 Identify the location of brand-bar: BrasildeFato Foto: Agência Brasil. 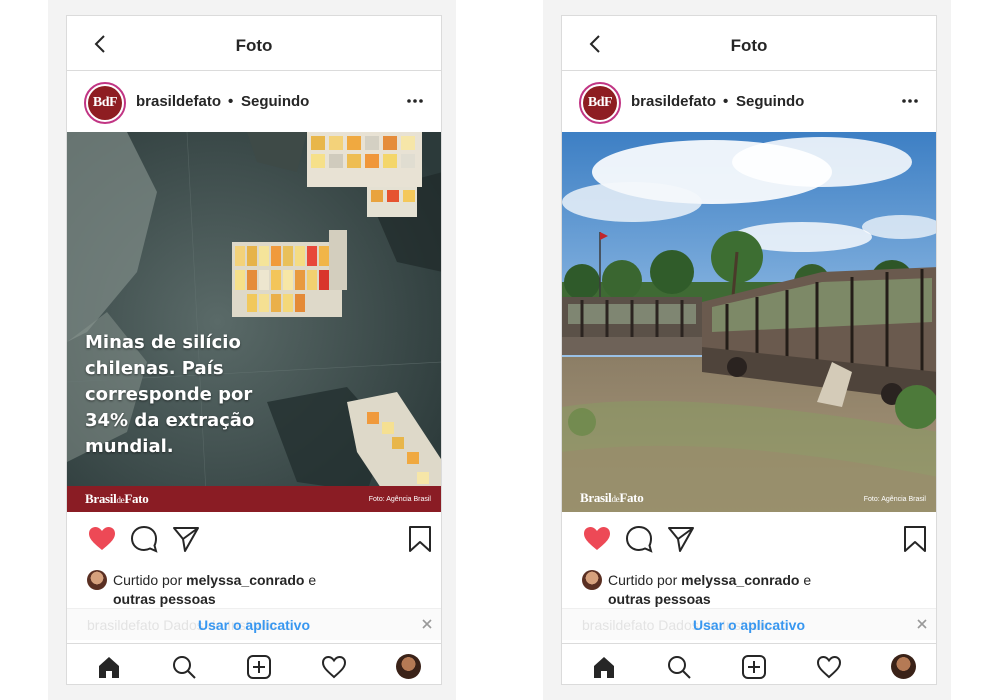
(254, 499).